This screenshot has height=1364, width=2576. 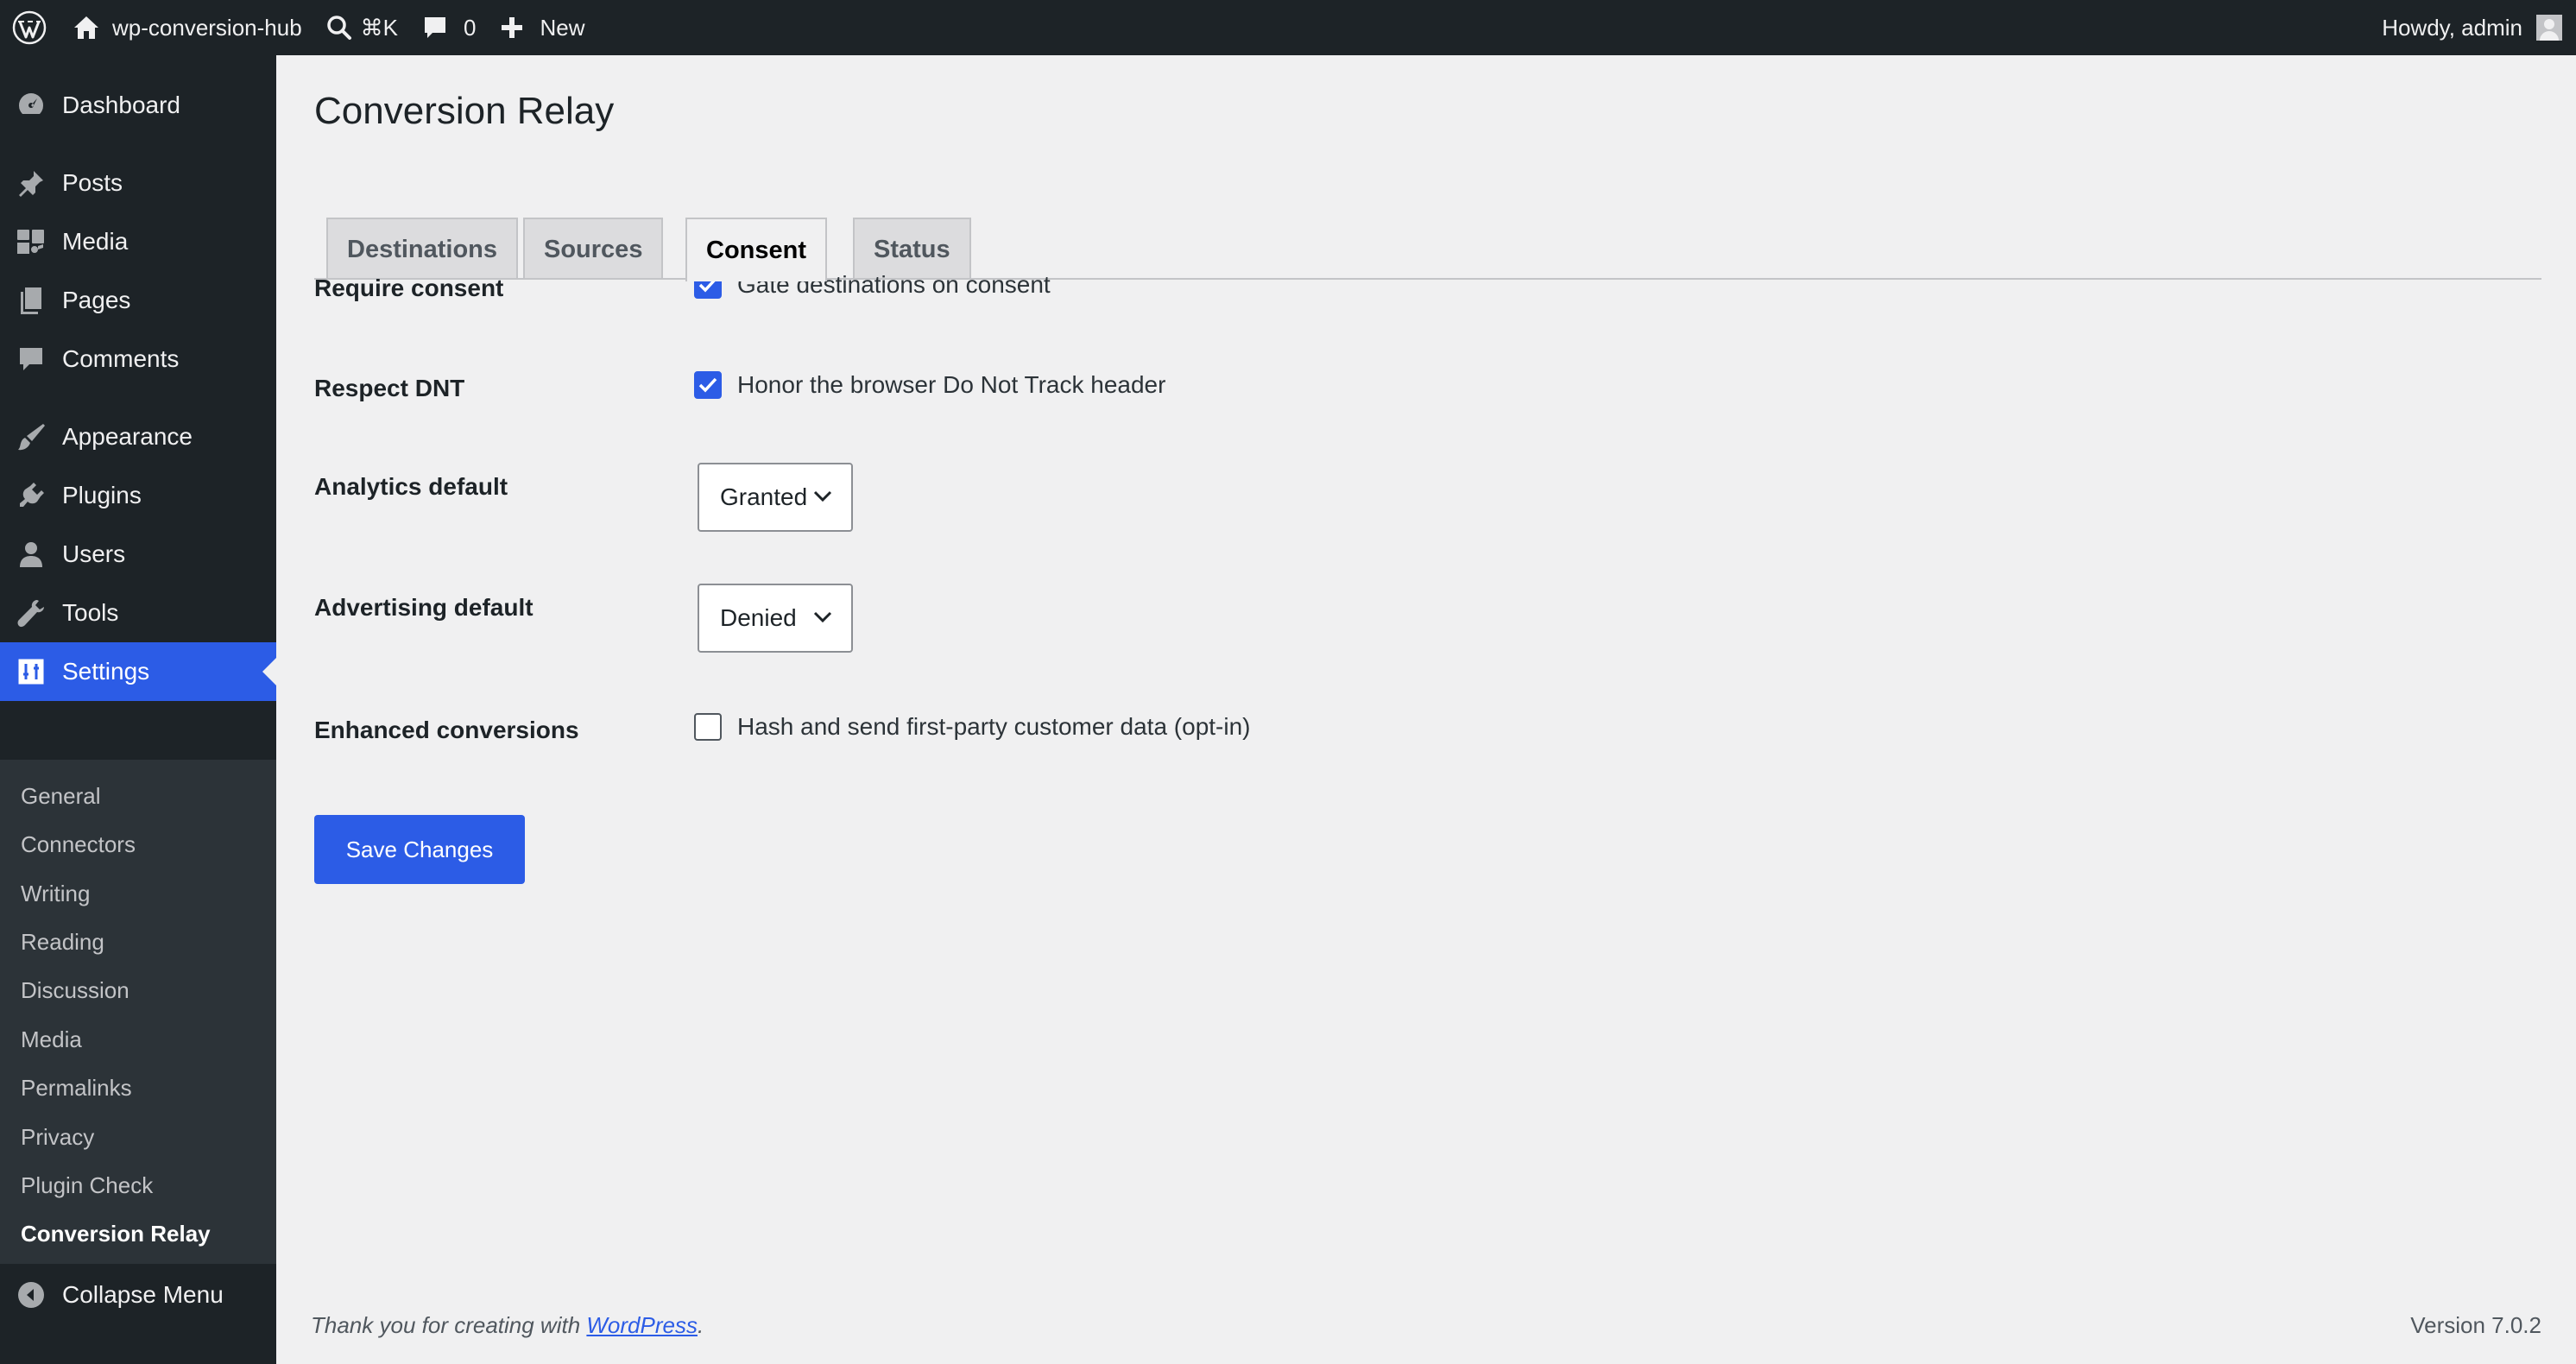 What do you see at coordinates (106, 672) in the screenshot?
I see `sidebar-item-label: Settings` at bounding box center [106, 672].